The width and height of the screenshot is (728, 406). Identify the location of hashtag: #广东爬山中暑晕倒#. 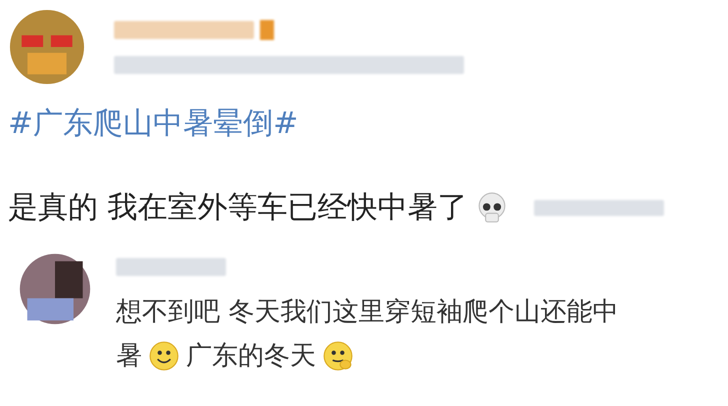
(368, 124).